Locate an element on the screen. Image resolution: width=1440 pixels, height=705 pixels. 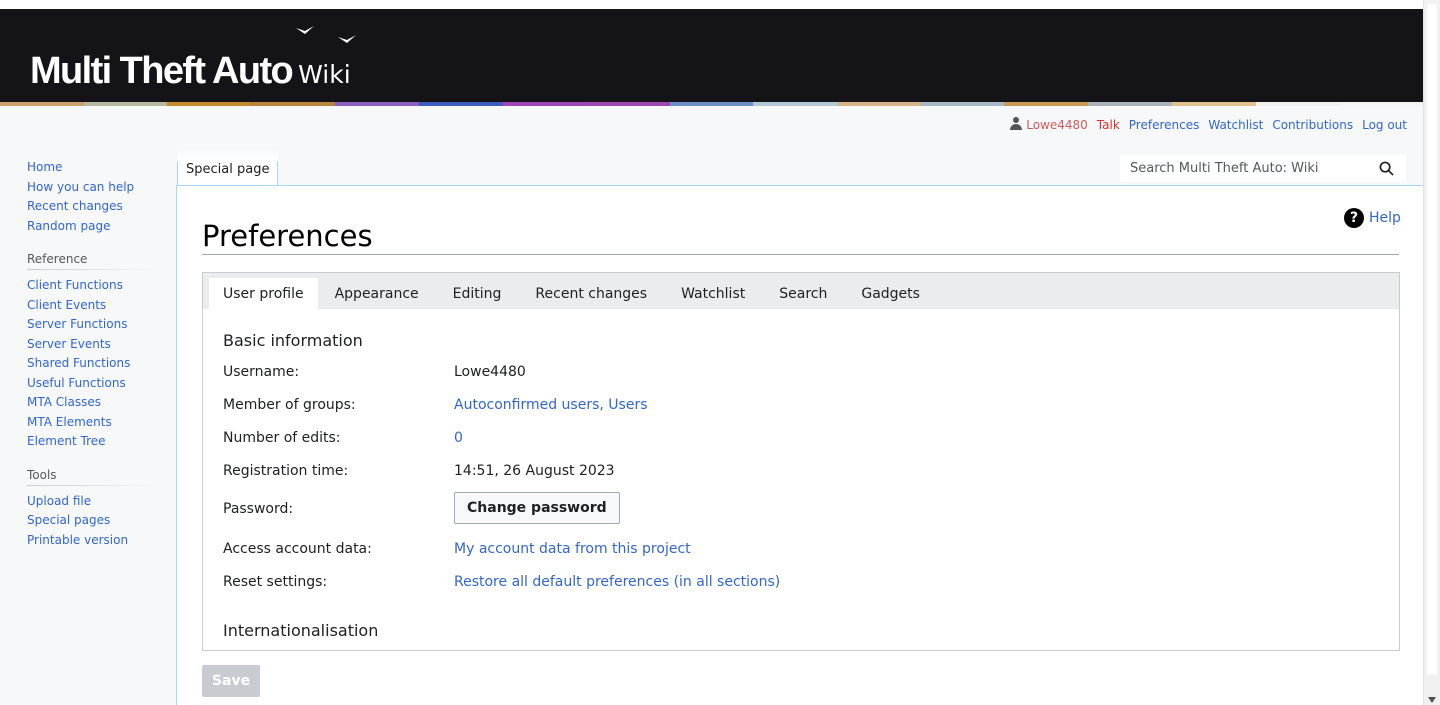
header-top-strip is located at coordinates (711, 4).